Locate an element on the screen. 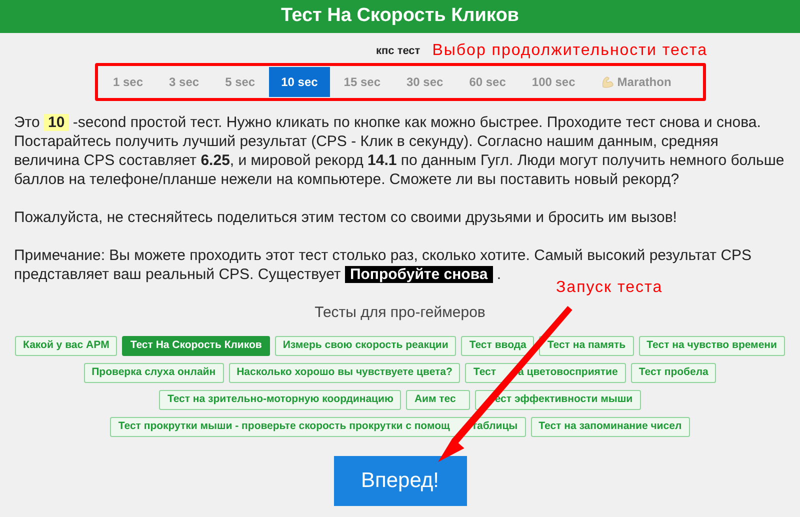  test-link: Какой у вас APM is located at coordinates (66, 346).